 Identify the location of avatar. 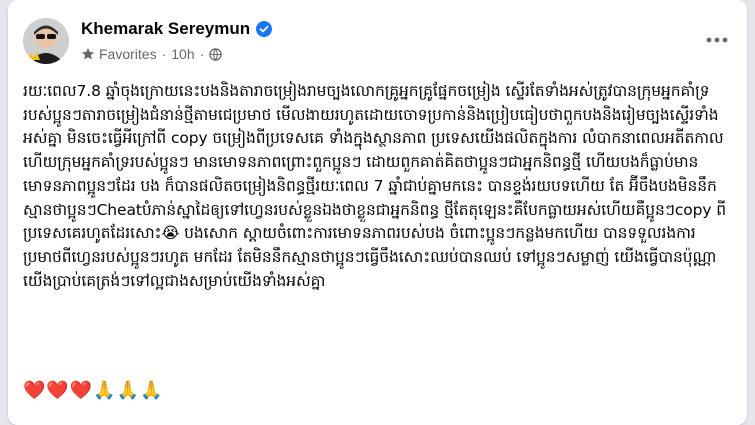
(46, 41).